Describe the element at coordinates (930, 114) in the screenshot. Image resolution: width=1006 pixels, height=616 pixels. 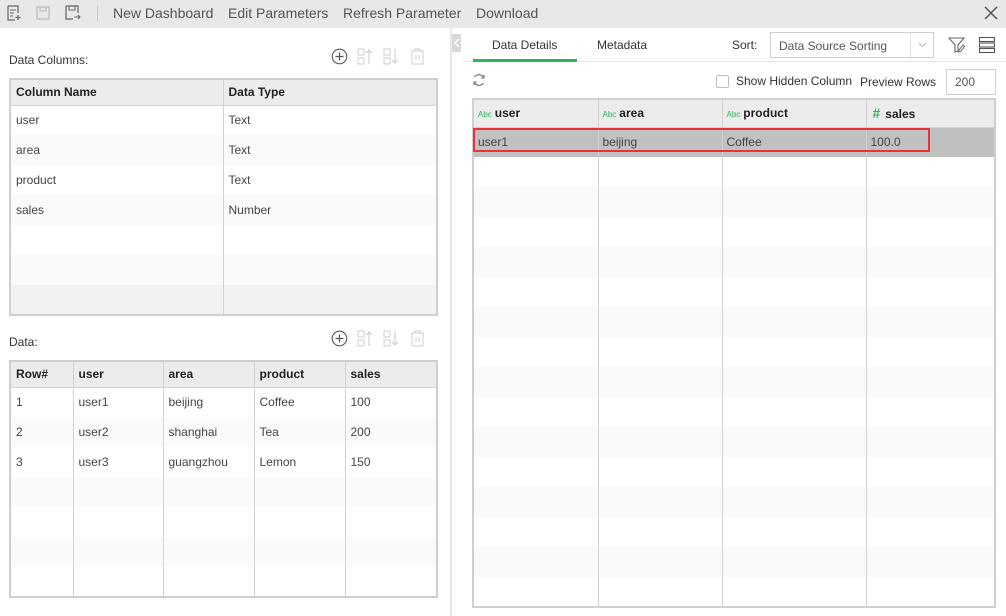
I see `grid-header-sales: # sales` at that location.